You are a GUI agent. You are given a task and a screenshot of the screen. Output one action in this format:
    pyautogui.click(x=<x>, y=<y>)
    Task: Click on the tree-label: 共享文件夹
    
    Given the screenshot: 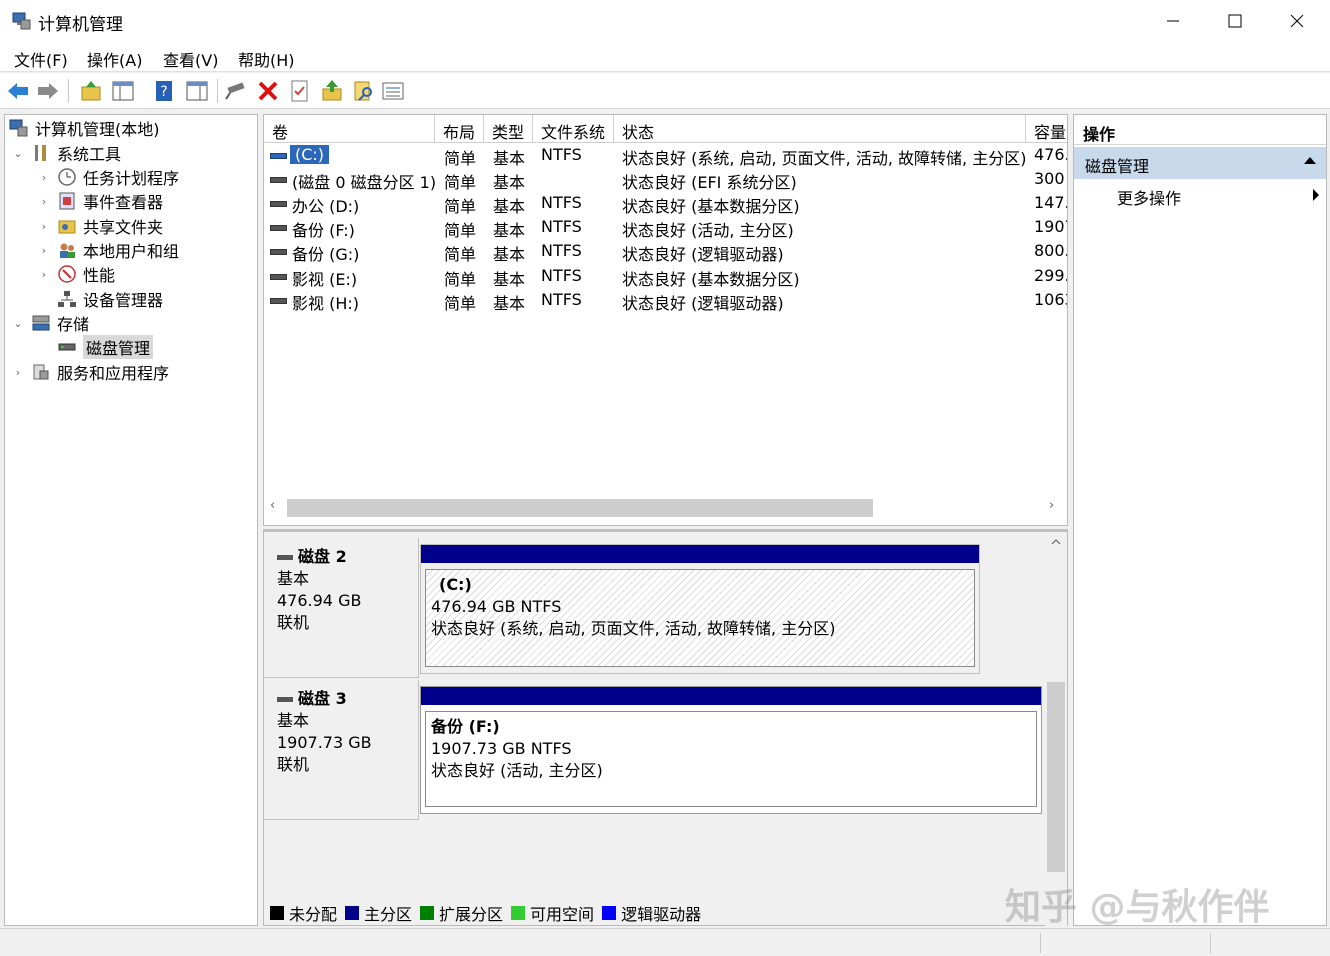 What is the action you would take?
    pyautogui.click(x=123, y=227)
    